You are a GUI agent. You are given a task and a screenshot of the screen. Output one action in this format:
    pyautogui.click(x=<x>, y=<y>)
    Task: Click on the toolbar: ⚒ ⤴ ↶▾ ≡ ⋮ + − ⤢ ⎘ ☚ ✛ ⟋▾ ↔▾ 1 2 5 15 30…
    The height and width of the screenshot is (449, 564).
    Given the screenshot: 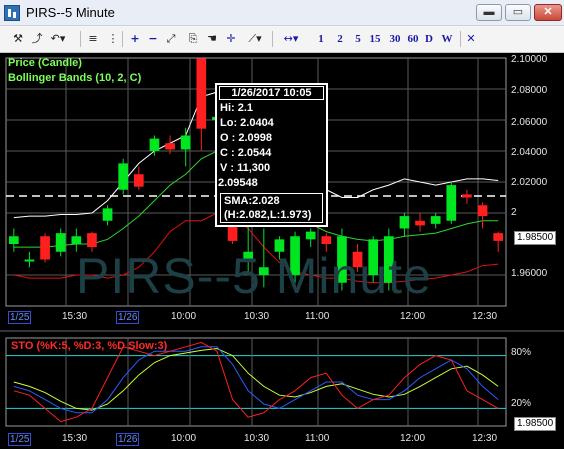 What is the action you would take?
    pyautogui.click(x=282, y=39)
    